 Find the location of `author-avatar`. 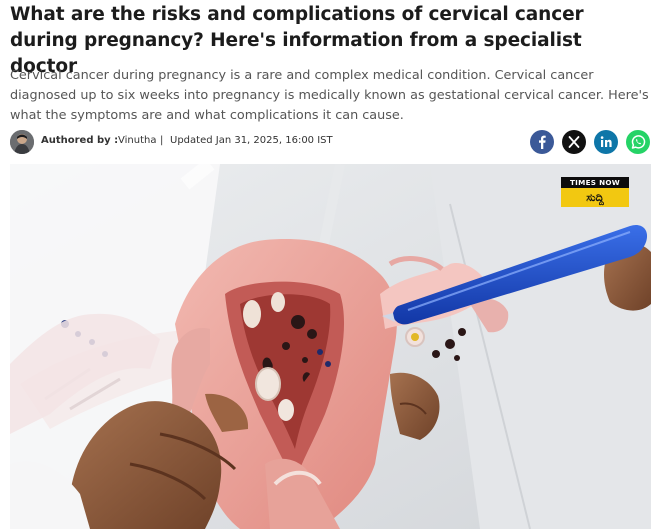

author-avatar is located at coordinates (22, 142).